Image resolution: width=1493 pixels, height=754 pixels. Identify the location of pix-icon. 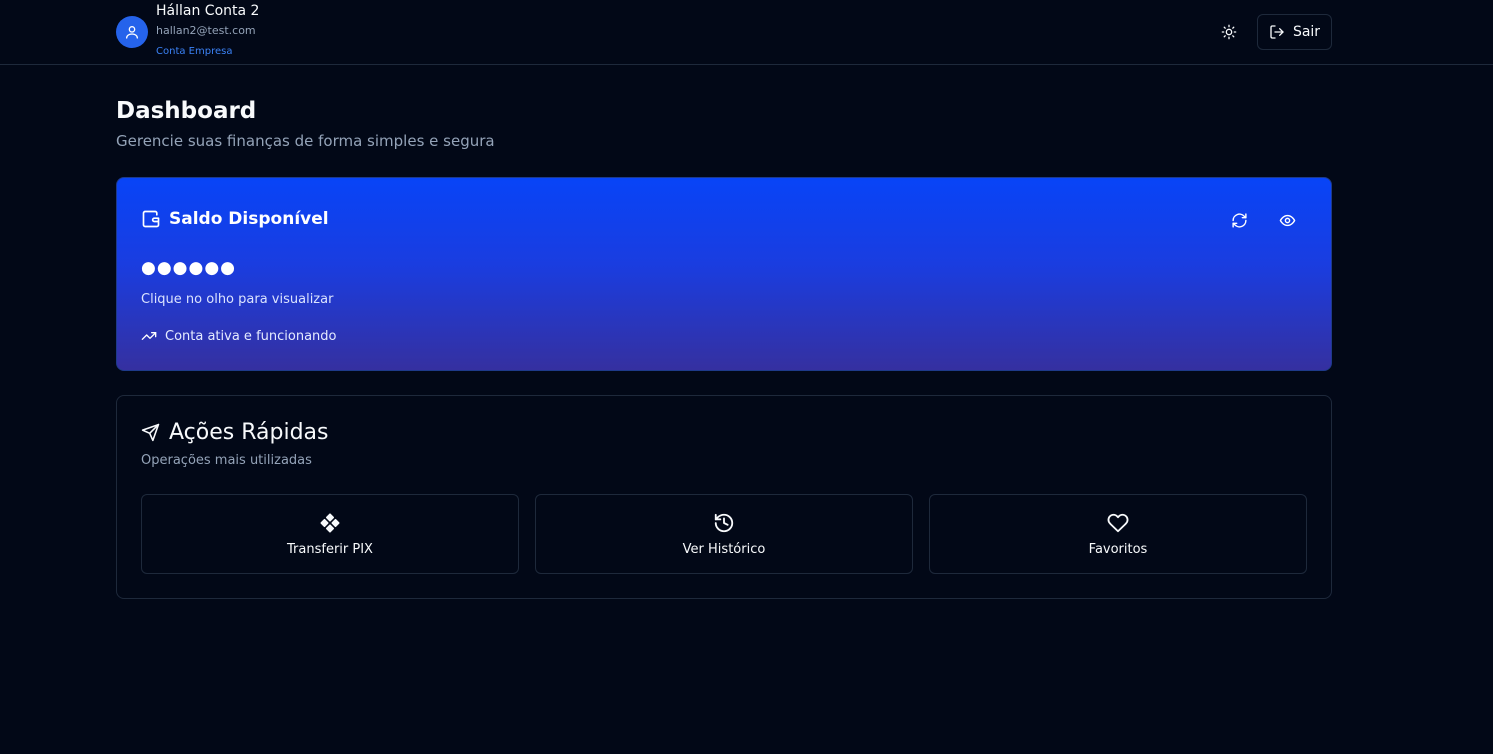
(330, 523).